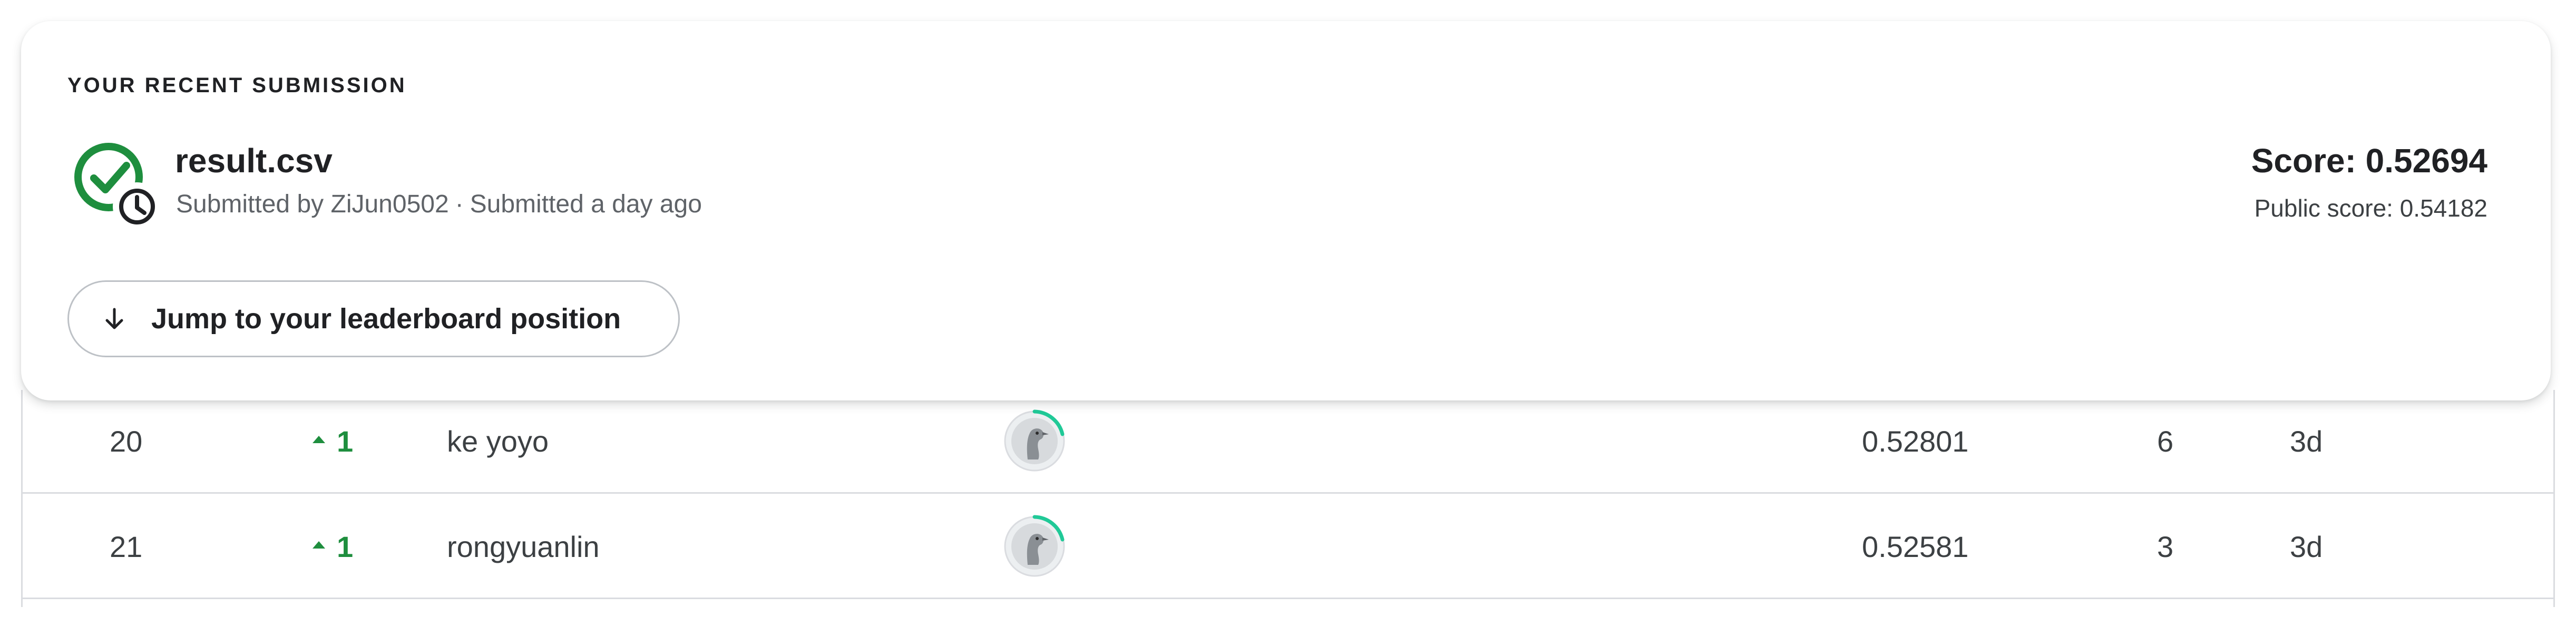 The image size is (2576, 626). I want to click on arrow-down-icon, so click(114, 319).